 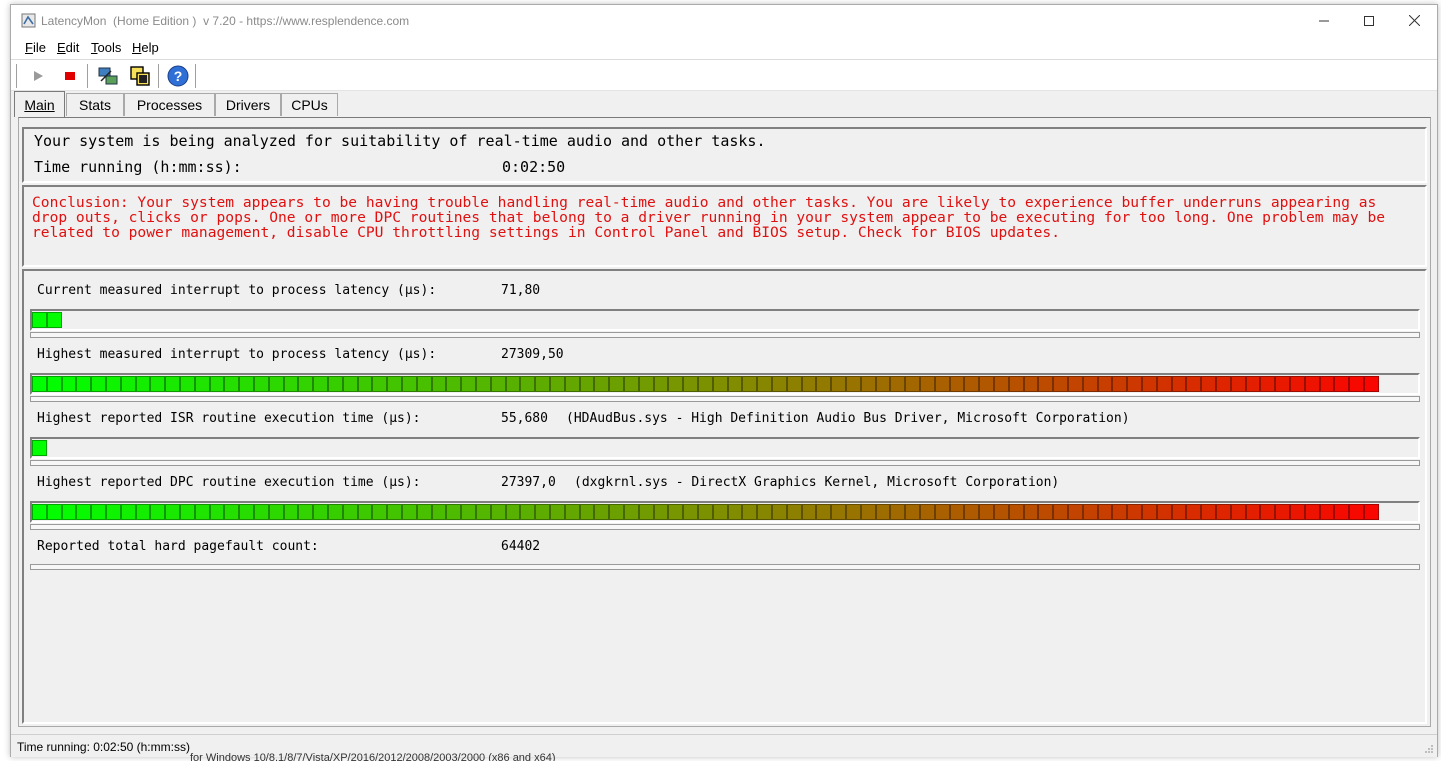 I want to click on tab-cpus-label: CPUs, so click(x=309, y=105).